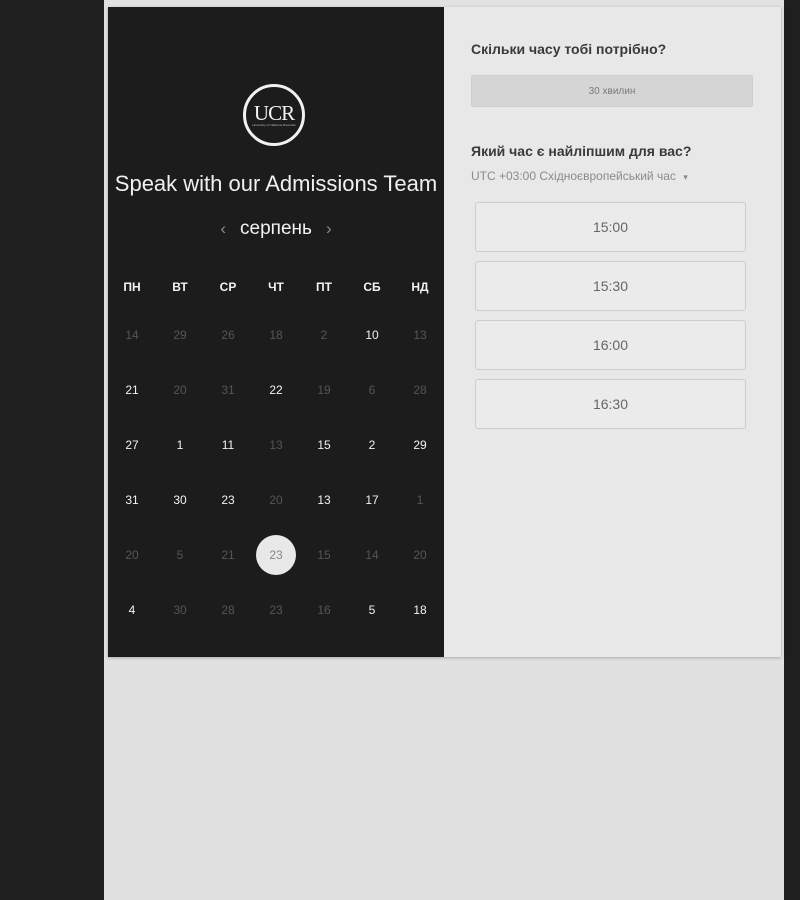 This screenshot has width=800, height=900. Describe the element at coordinates (610, 345) in the screenshot. I see `time-slot-button: 16:00` at that location.